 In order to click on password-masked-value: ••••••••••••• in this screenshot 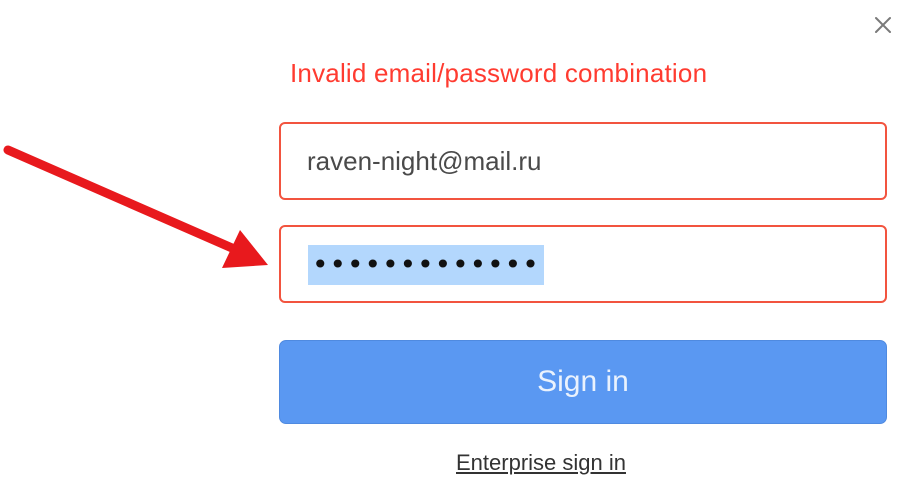, I will do `click(426, 265)`.